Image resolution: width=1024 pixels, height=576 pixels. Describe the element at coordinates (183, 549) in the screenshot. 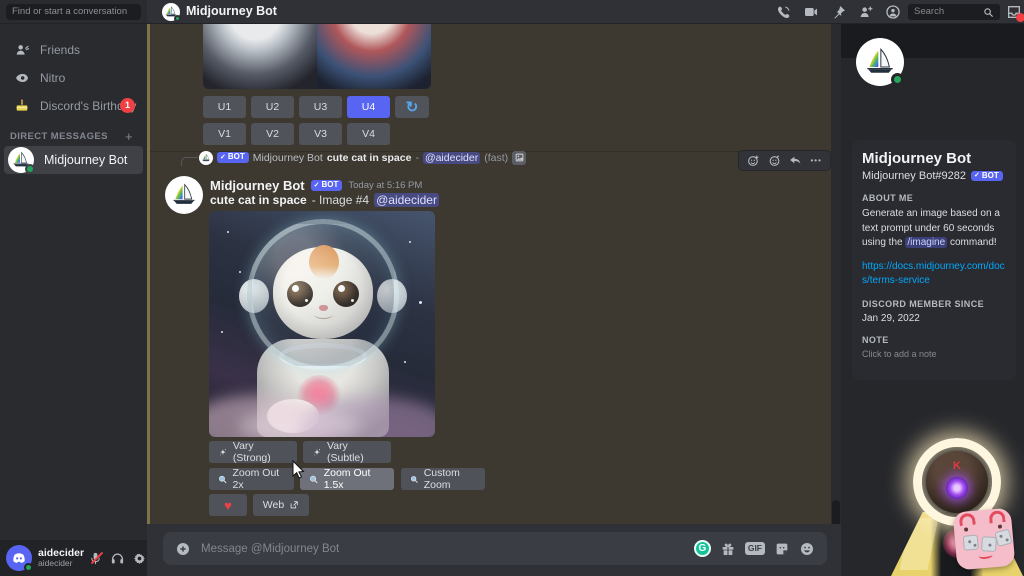

I see `attach-plus-icon` at that location.